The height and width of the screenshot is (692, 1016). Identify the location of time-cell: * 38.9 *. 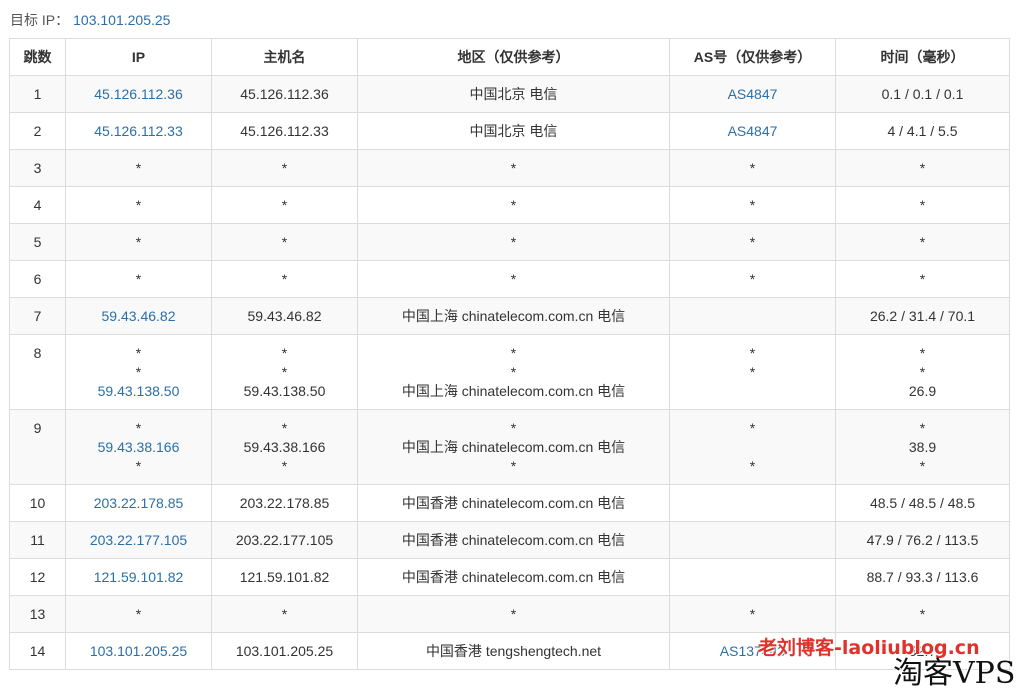
(922, 447).